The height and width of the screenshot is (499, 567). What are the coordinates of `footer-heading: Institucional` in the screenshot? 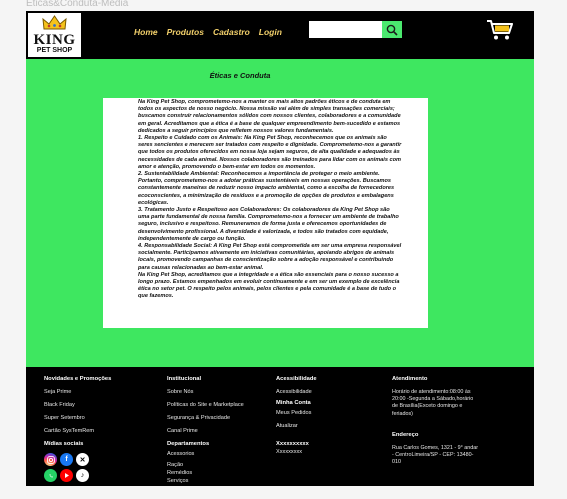 It's located at (184, 379).